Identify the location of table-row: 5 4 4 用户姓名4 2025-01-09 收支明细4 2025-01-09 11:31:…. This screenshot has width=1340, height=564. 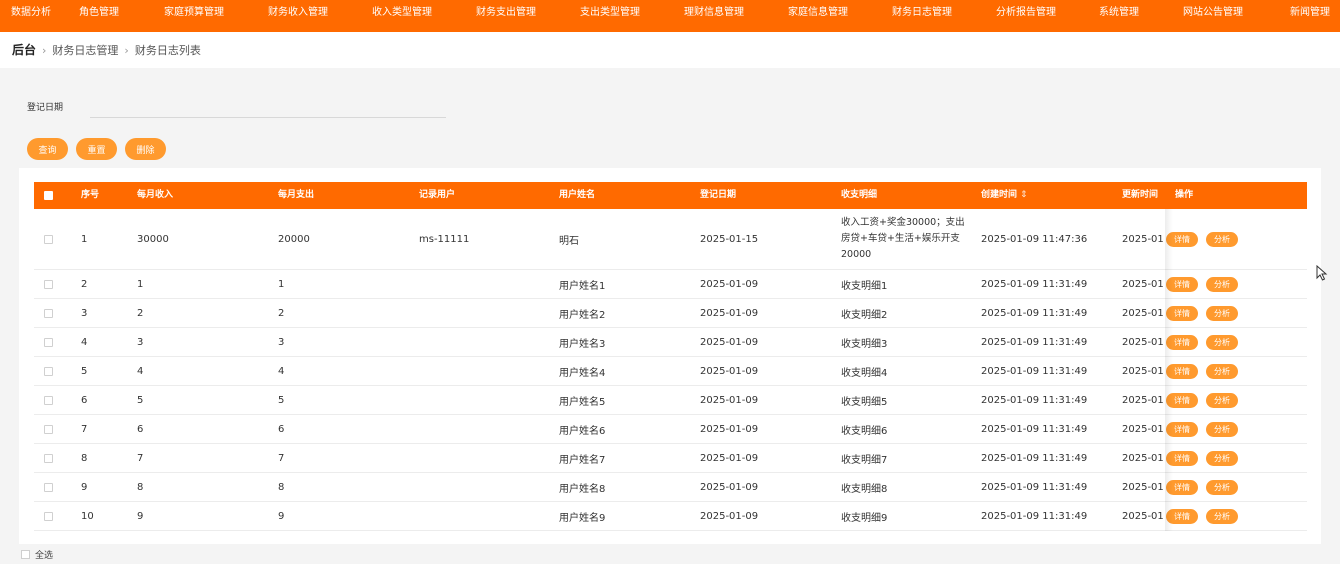
(670, 371).